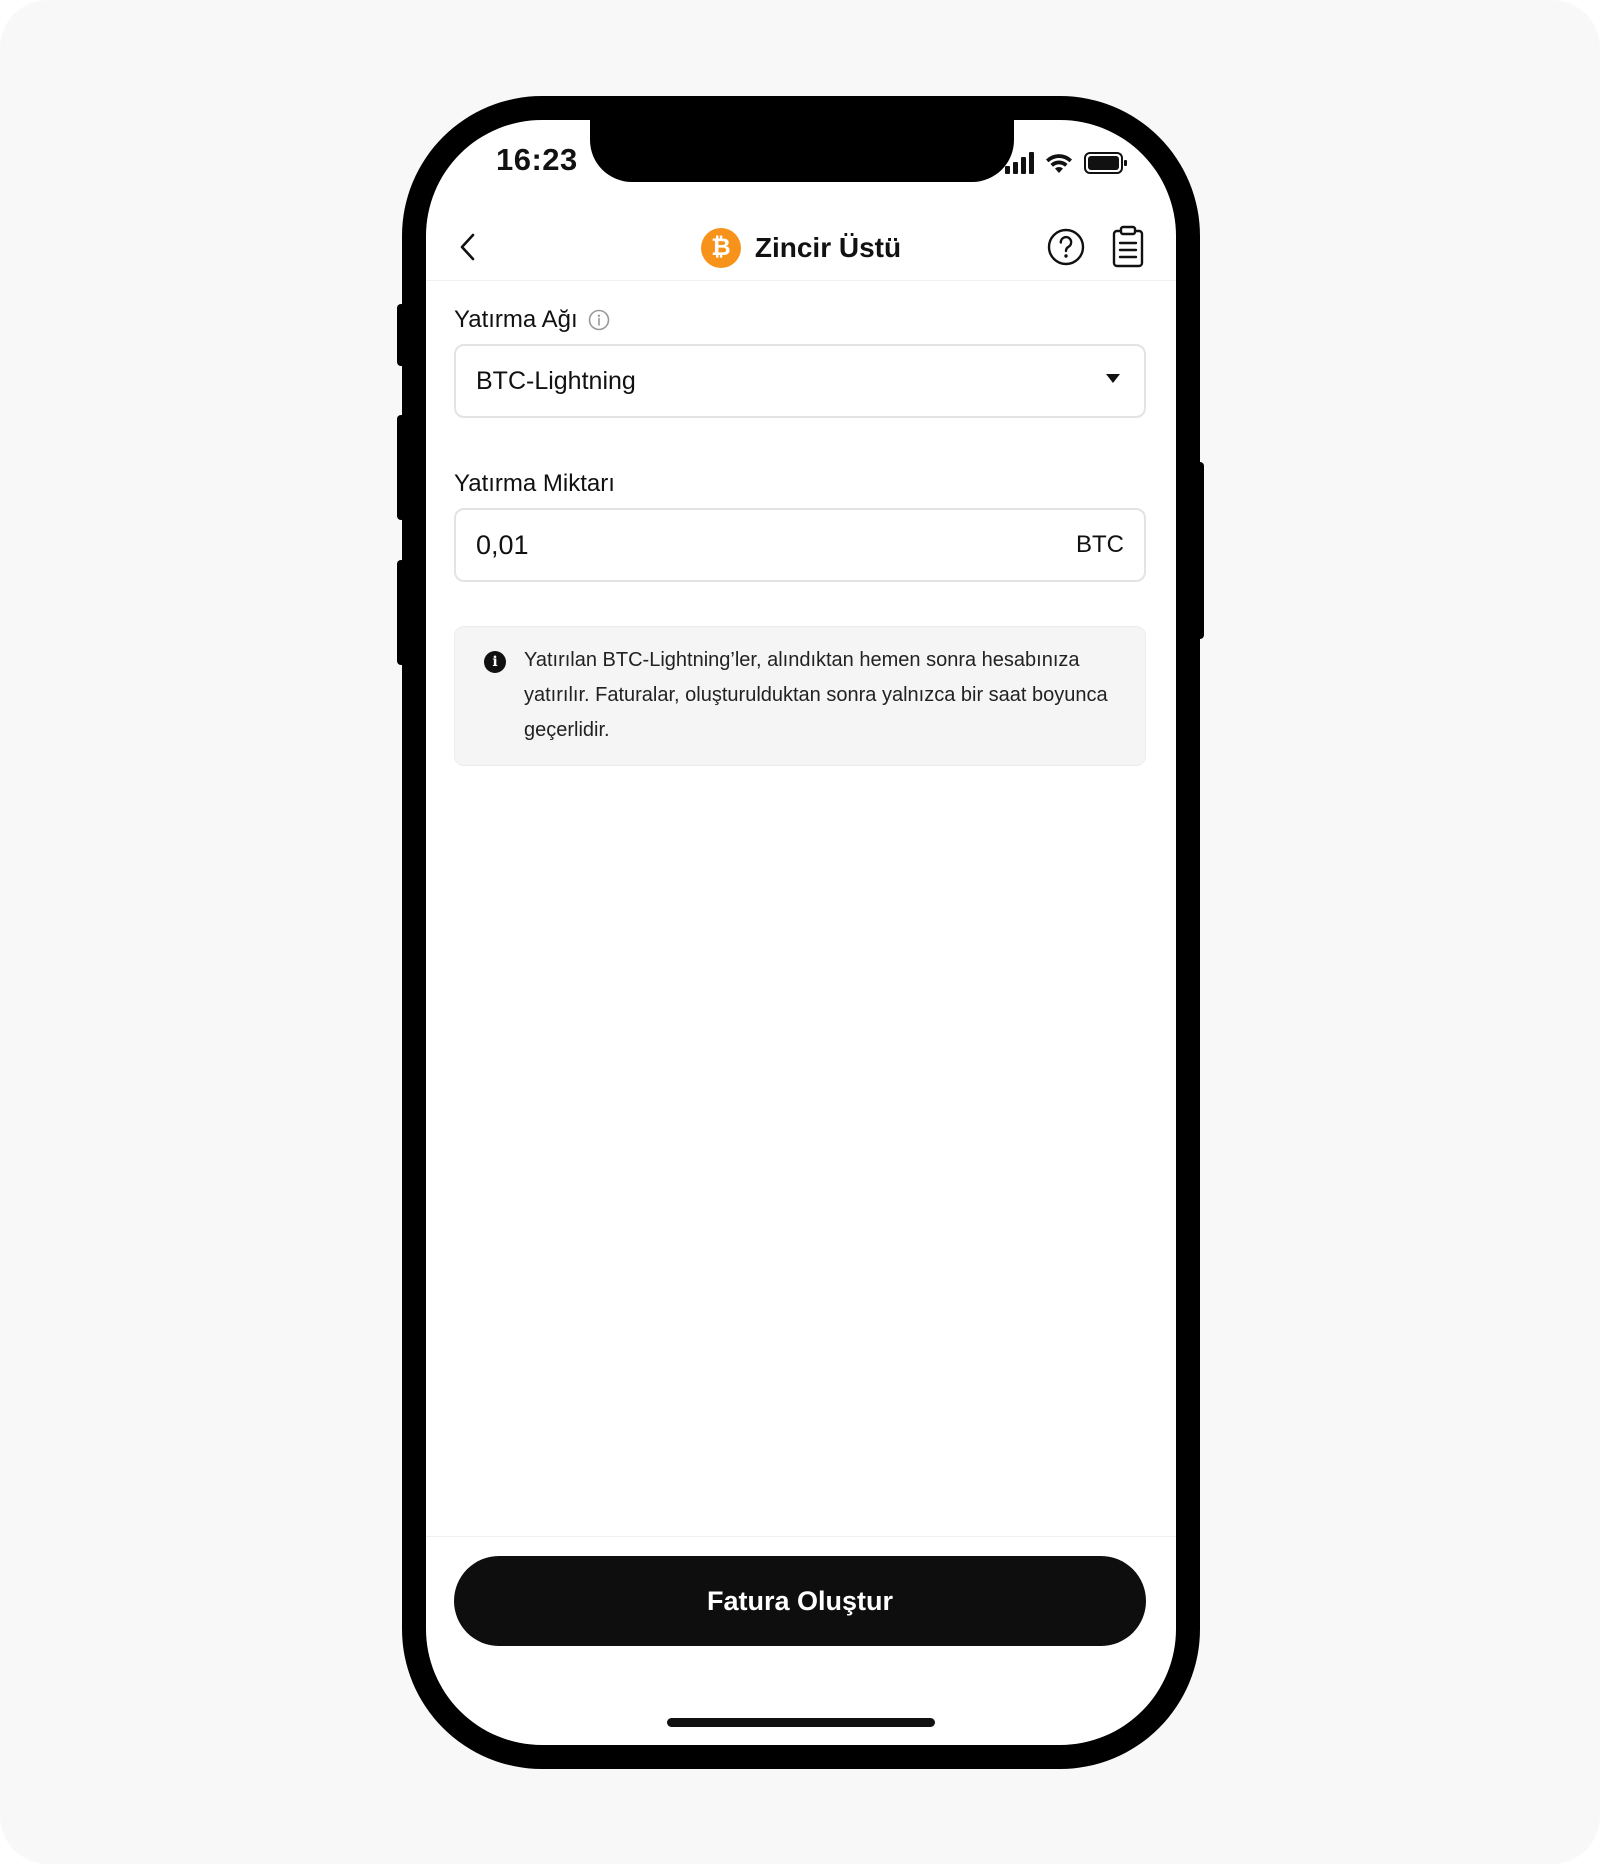 This screenshot has height=1864, width=1600. I want to click on info-filled-icon: i, so click(495, 662).